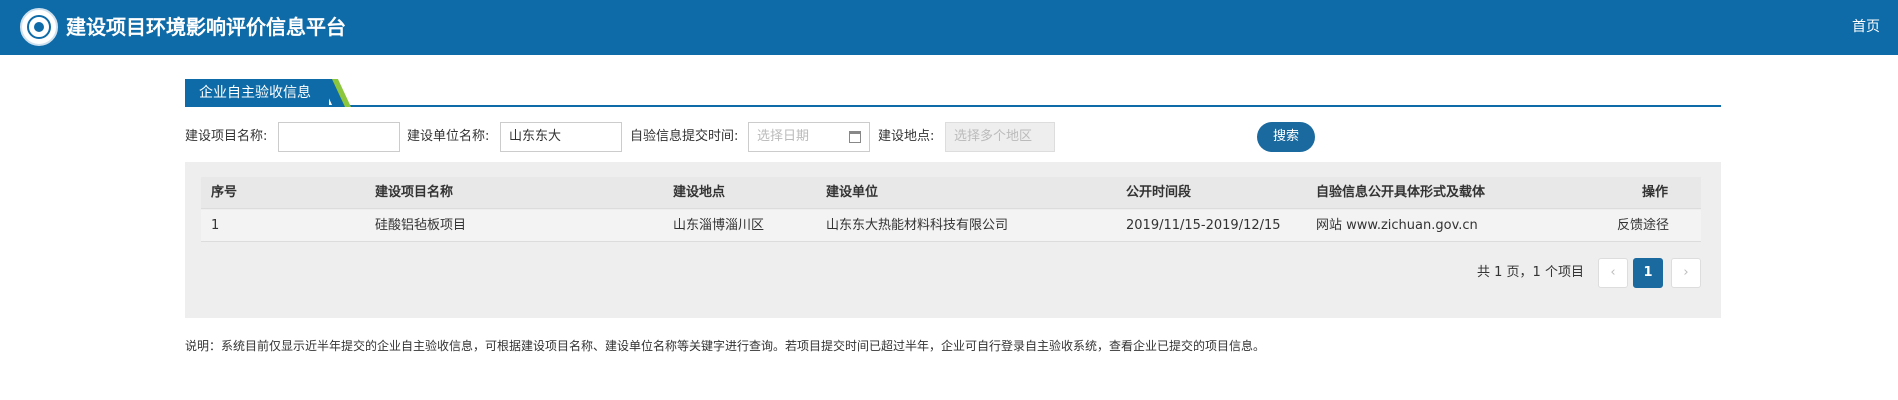  Describe the element at coordinates (226, 136) in the screenshot. I see `project-name-label: 建设项目名称:` at that location.